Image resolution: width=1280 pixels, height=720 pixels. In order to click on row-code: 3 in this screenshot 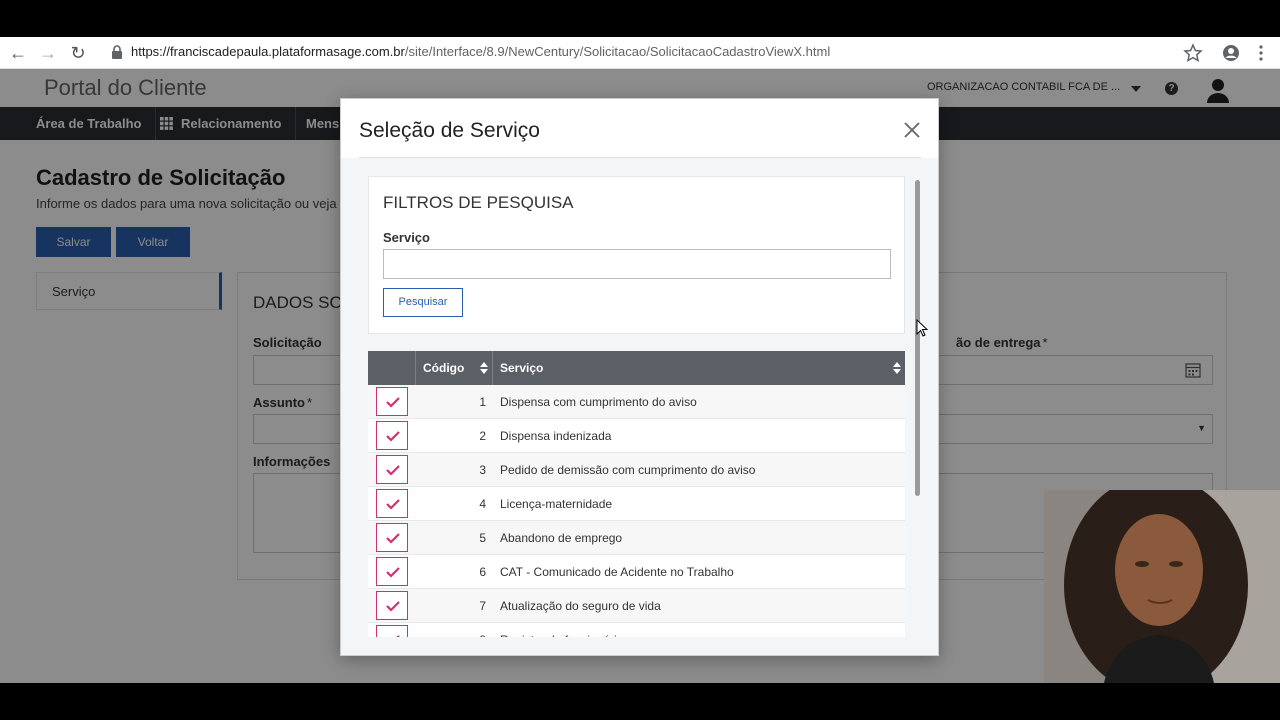, I will do `click(482, 470)`.